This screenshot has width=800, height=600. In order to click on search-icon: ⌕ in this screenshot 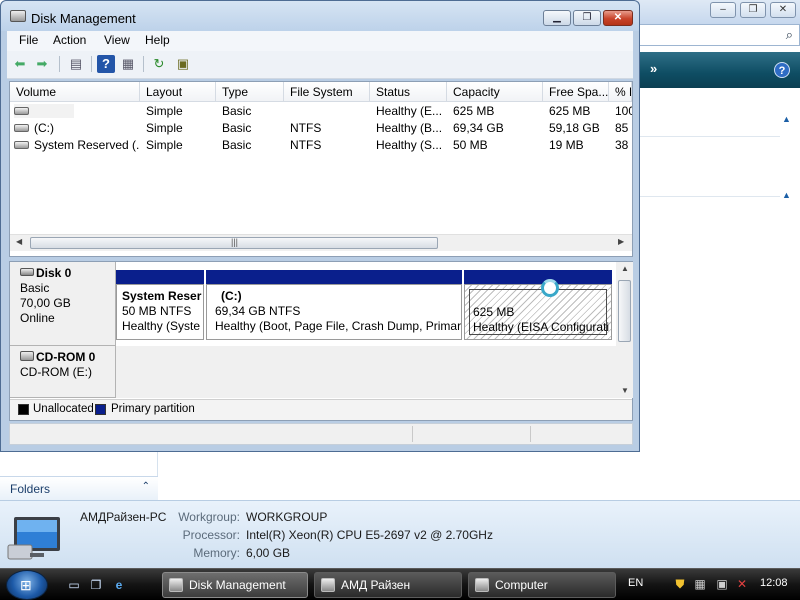, I will do `click(789, 35)`.